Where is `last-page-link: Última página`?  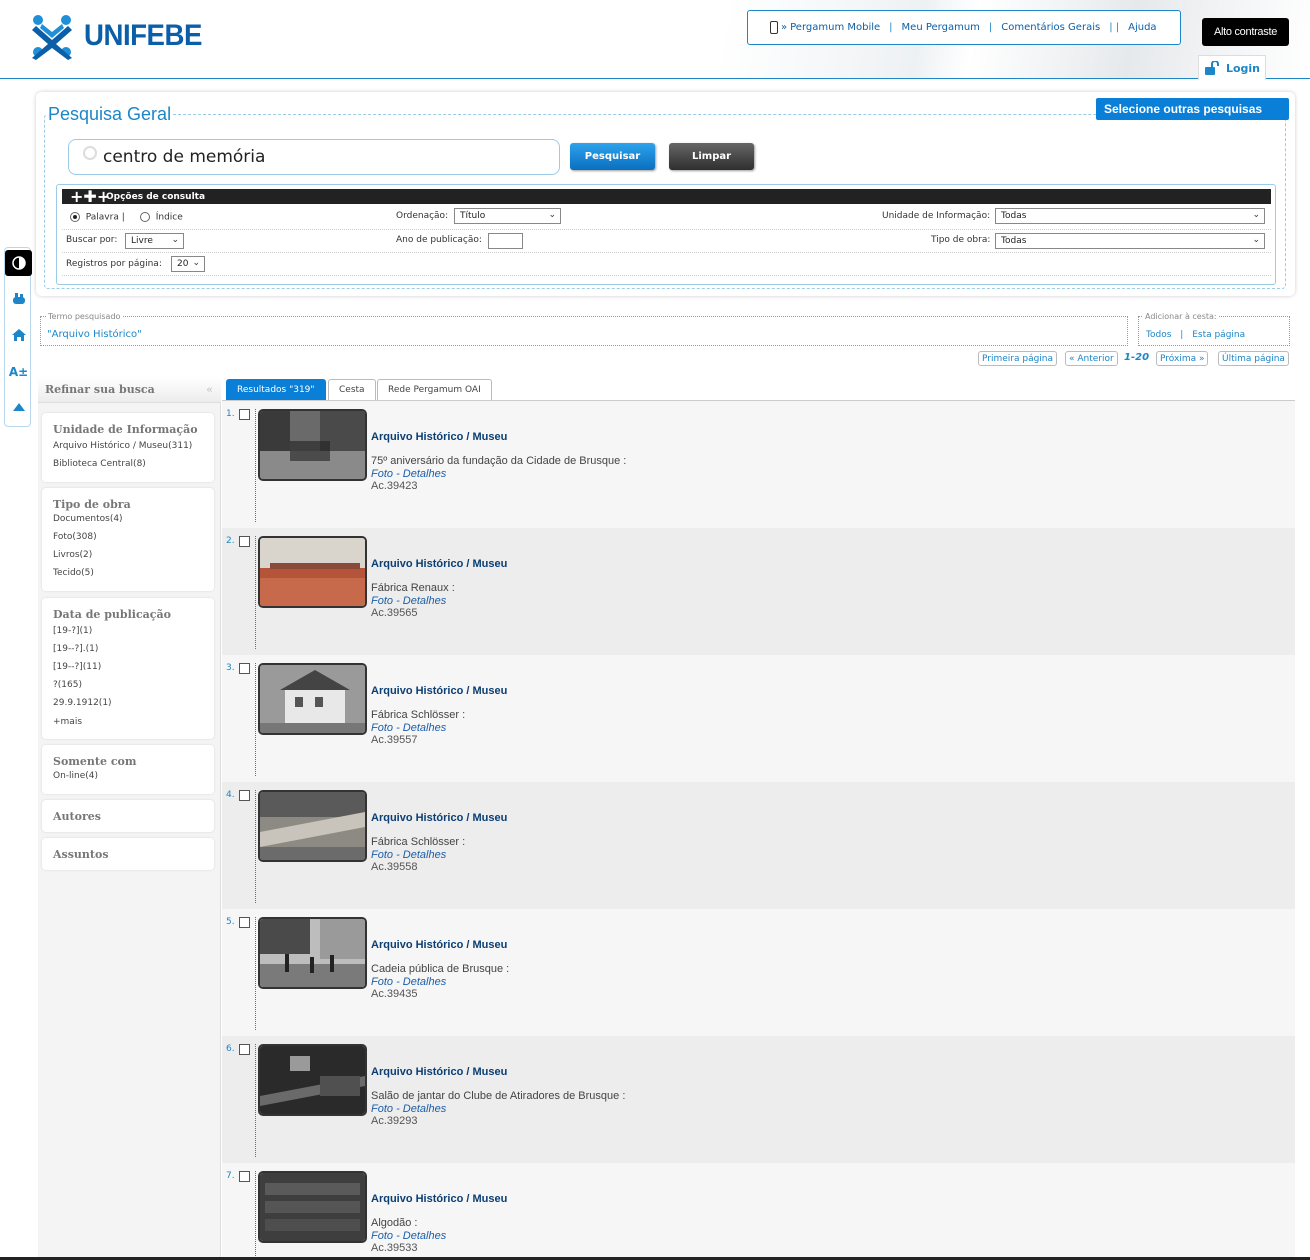
last-page-link: Última página is located at coordinates (1253, 358).